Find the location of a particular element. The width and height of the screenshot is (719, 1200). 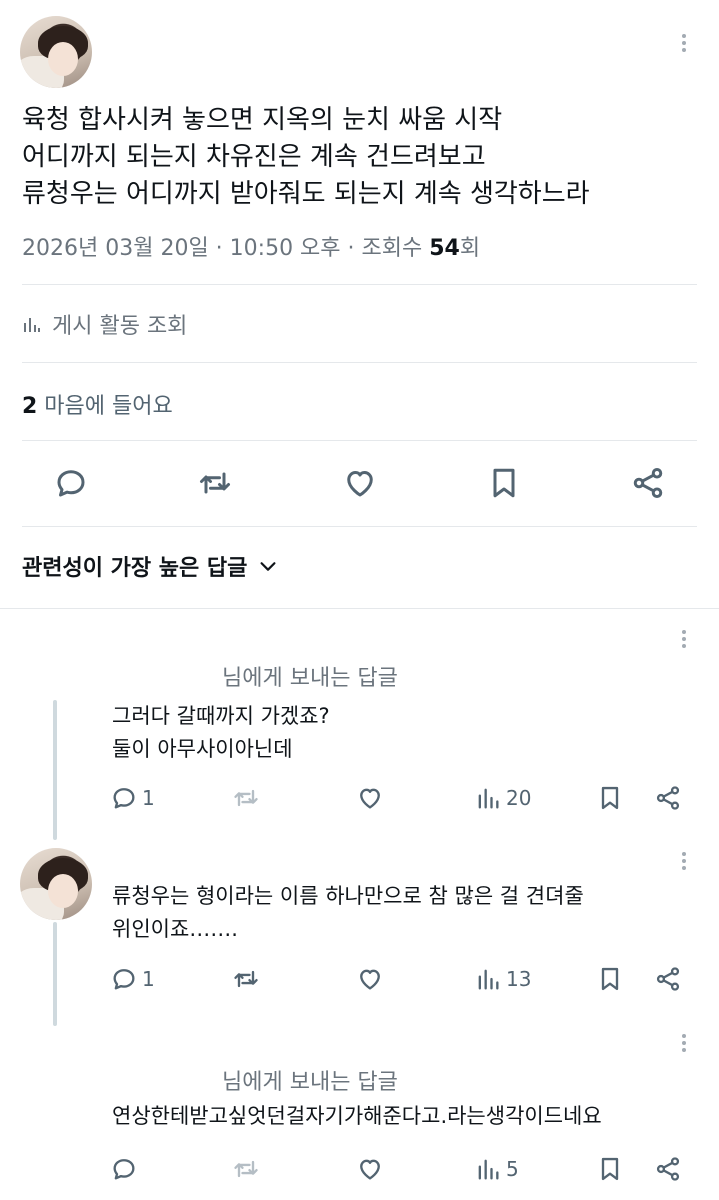

retweet-button is located at coordinates (215, 483).